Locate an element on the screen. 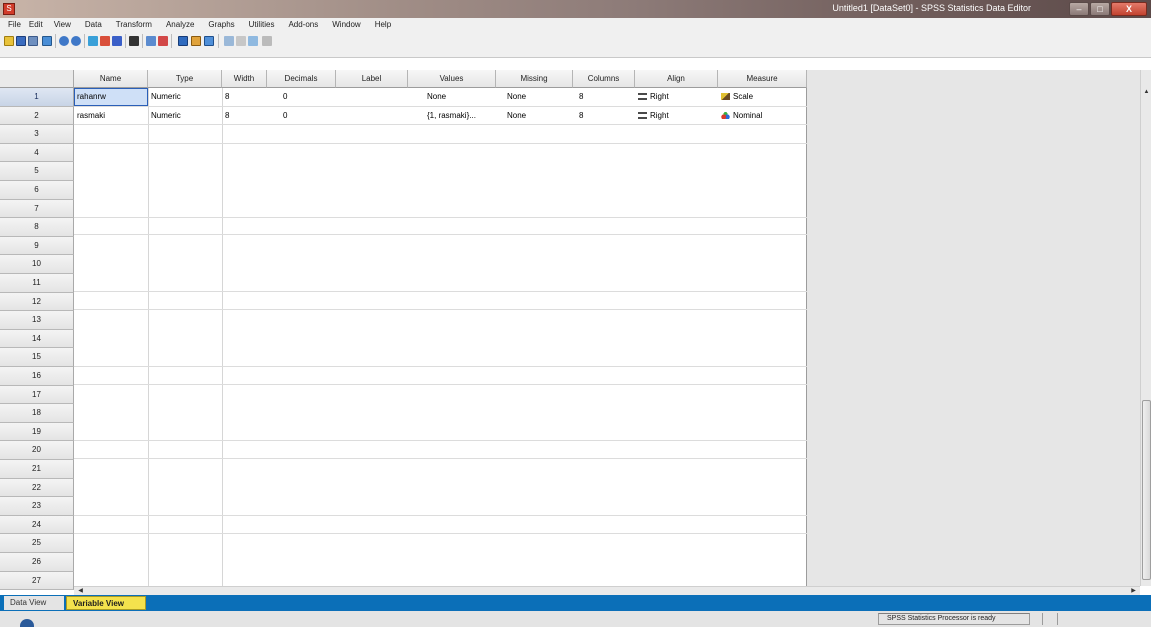  row-header: 13 is located at coordinates (37, 320).